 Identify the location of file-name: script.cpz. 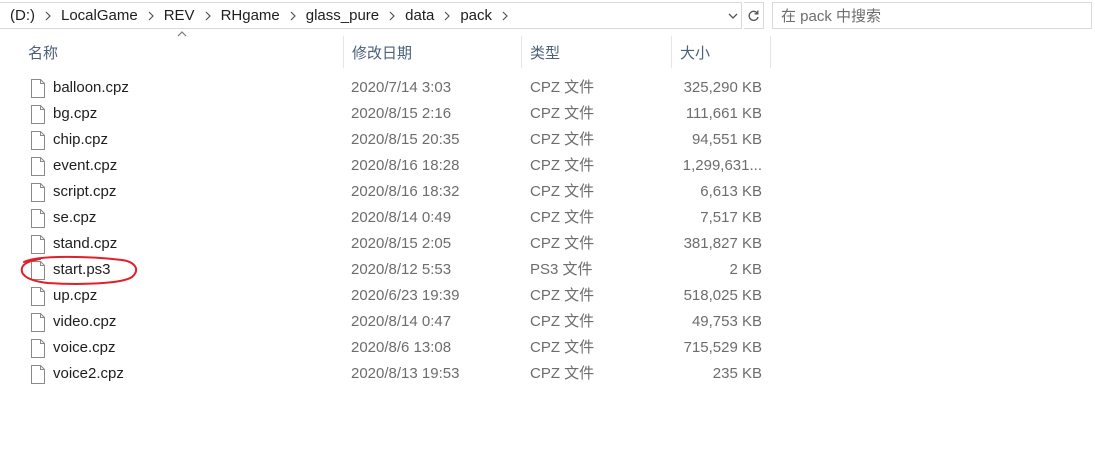
(85, 191).